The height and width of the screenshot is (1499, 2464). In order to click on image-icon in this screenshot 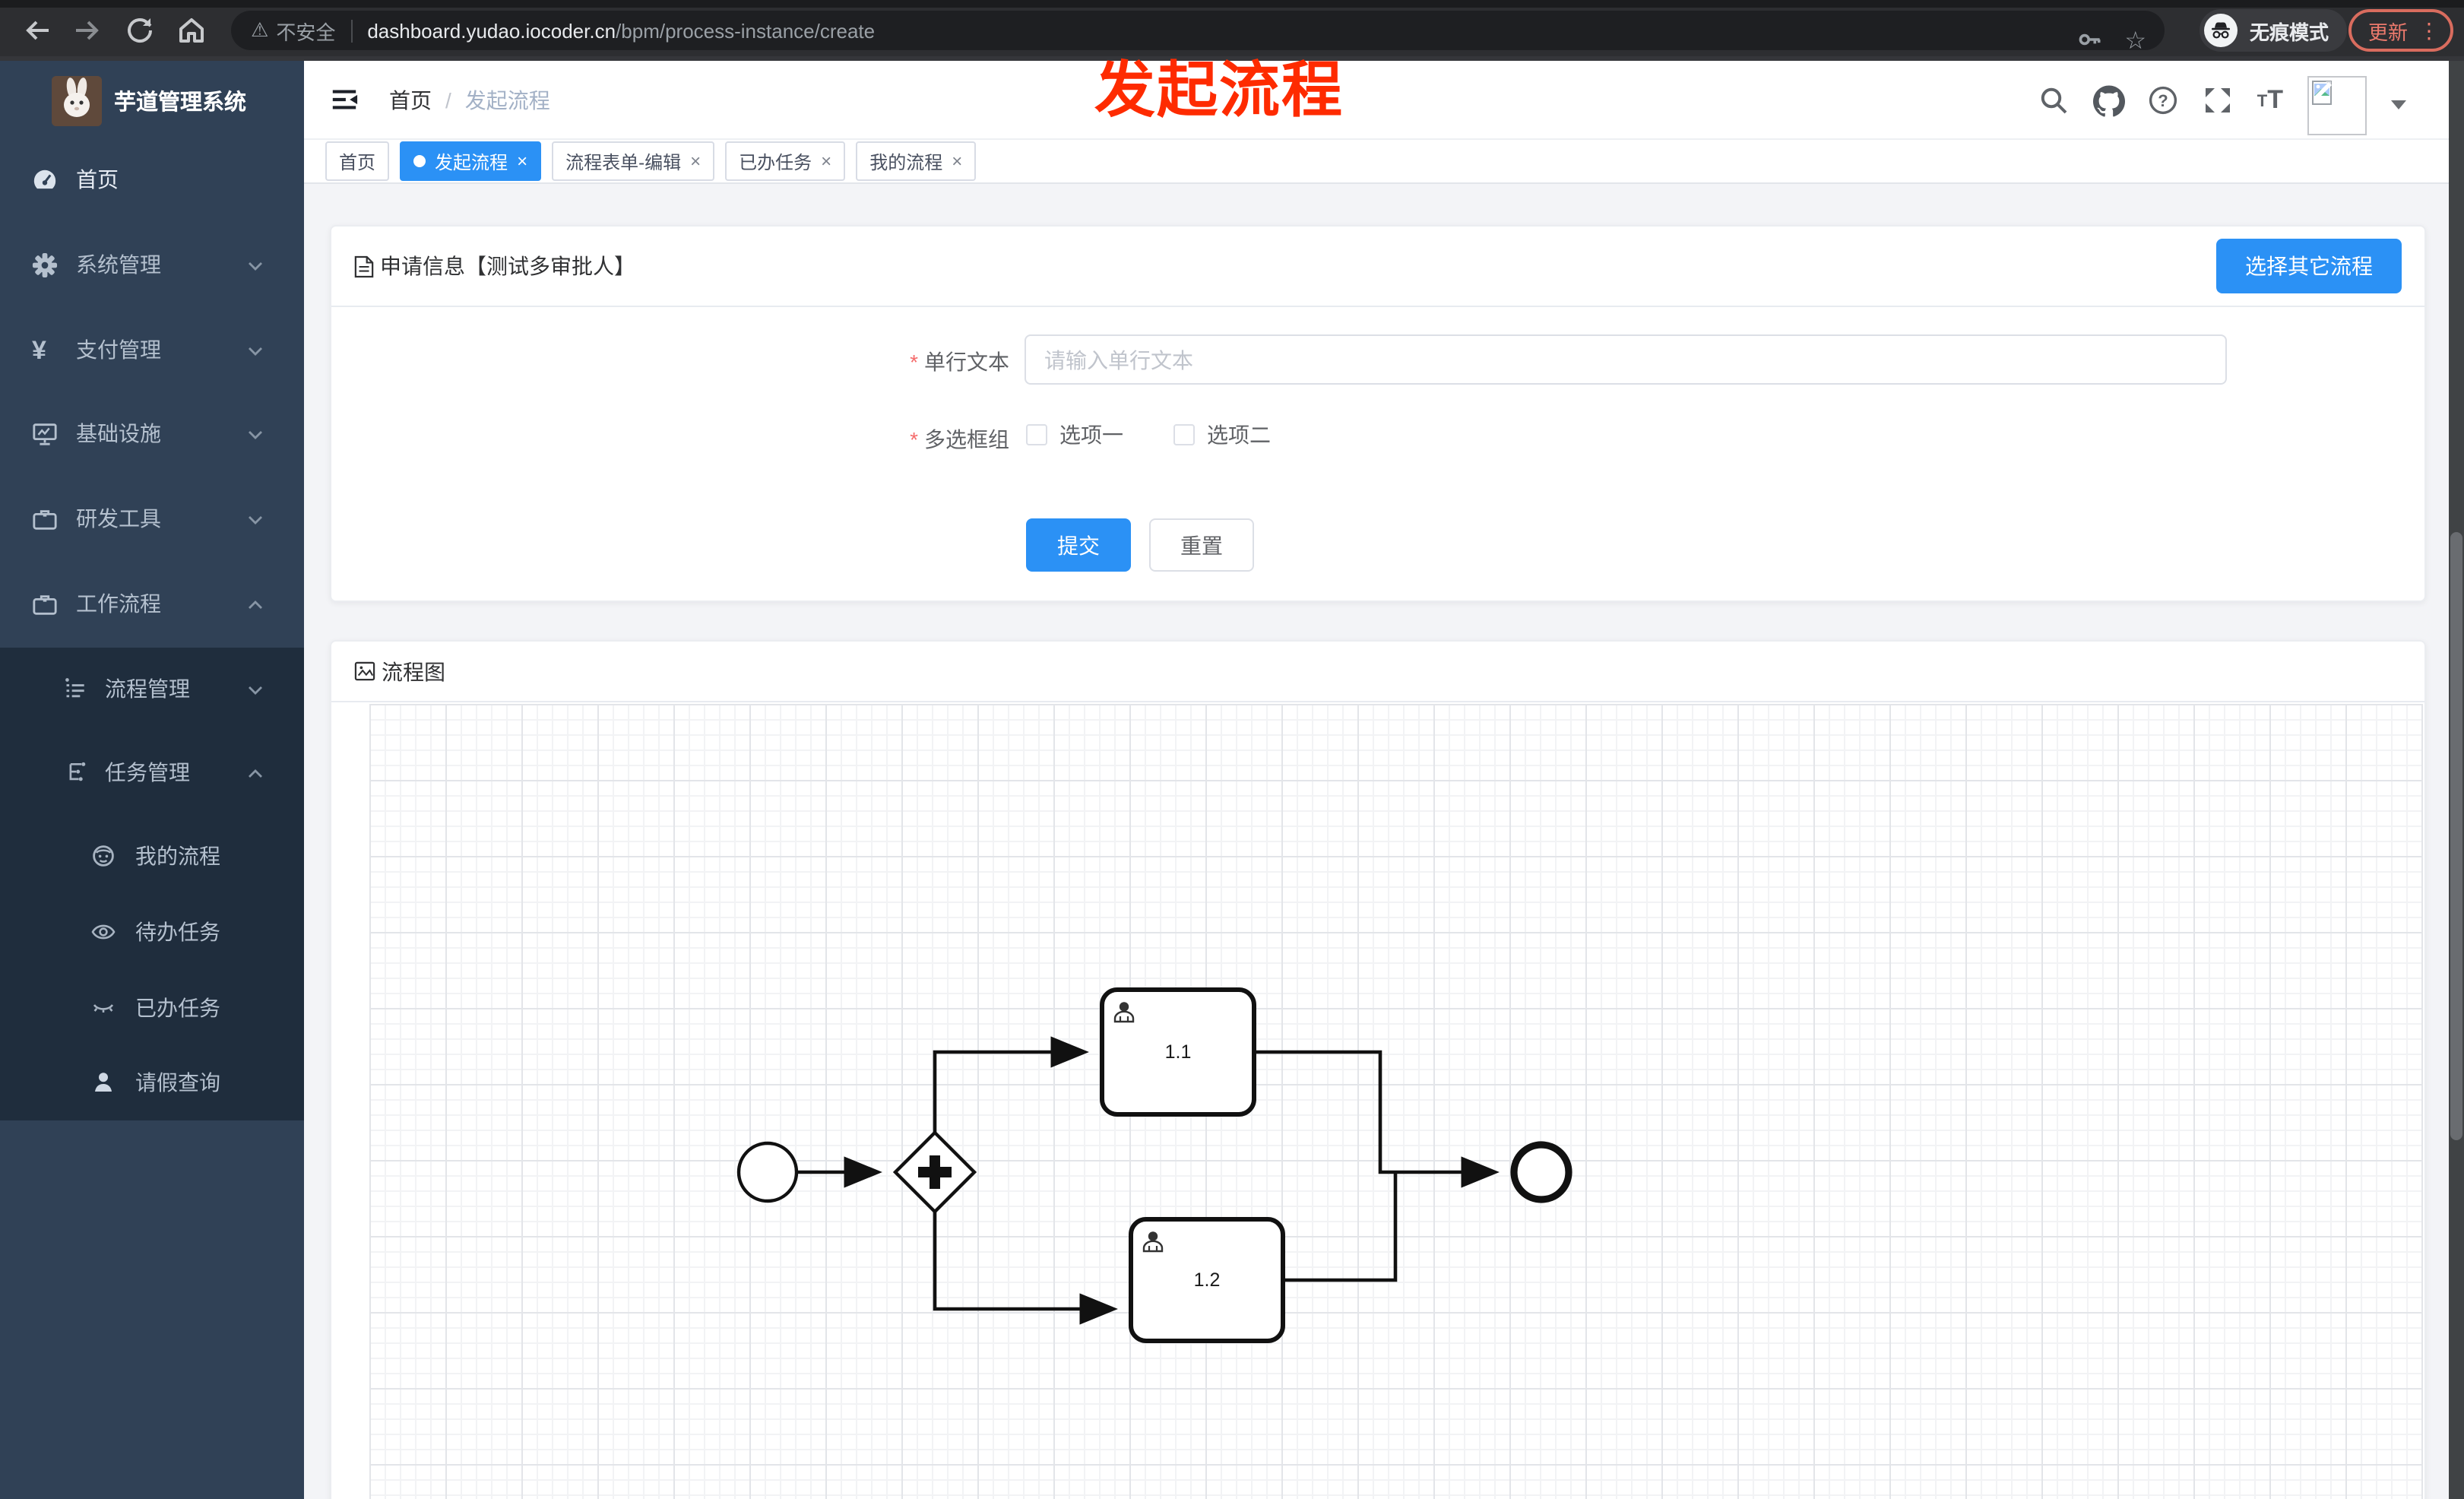, I will do `click(364, 671)`.